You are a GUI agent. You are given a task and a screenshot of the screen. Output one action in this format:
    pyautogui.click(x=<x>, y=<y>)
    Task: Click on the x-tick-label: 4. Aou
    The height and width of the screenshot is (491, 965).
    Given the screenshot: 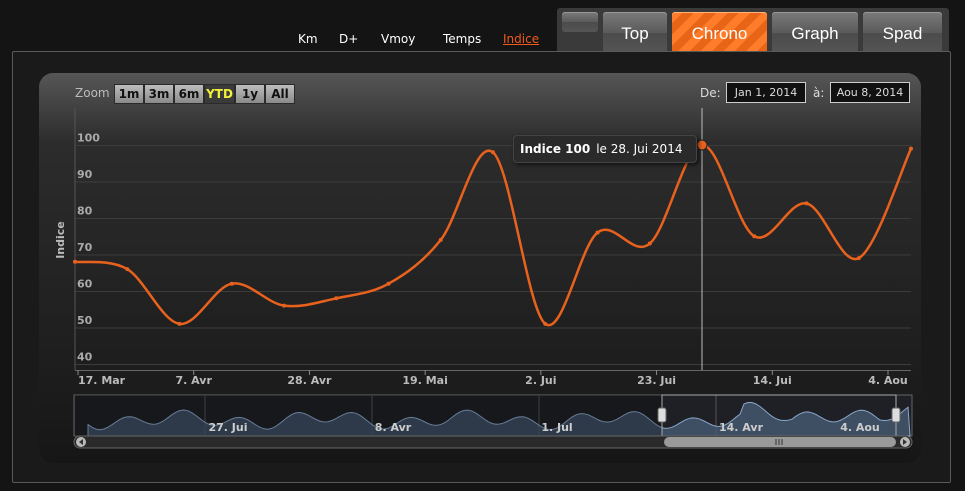 What is the action you would take?
    pyautogui.click(x=888, y=380)
    